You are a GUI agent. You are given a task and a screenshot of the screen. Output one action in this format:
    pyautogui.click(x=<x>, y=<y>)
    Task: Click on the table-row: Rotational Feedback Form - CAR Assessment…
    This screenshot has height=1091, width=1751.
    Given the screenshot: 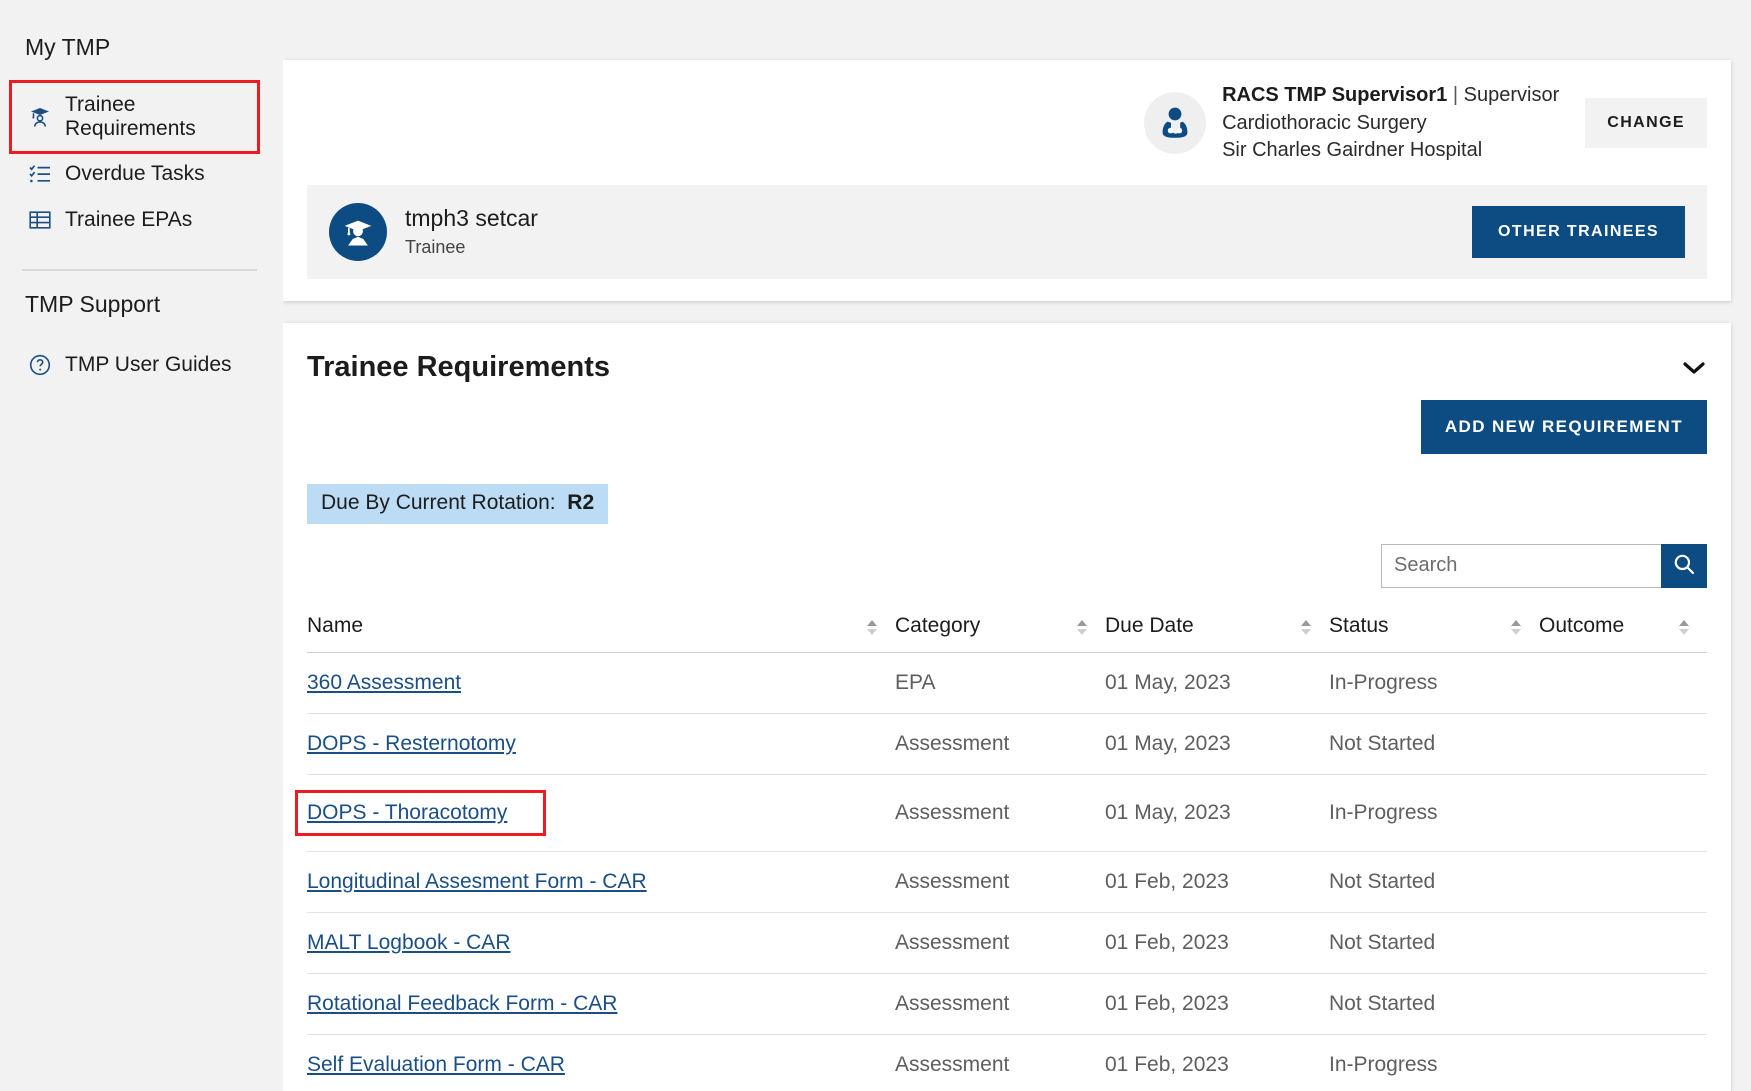 What is the action you would take?
    pyautogui.click(x=1007, y=1004)
    